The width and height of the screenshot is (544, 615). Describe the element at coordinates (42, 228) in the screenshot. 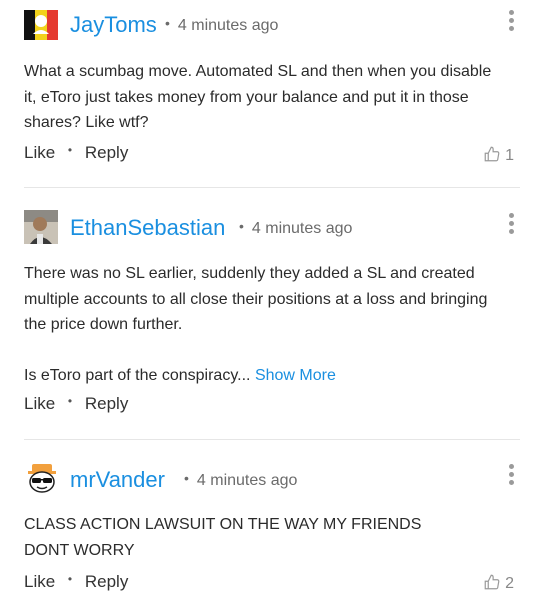

I see `photo-avatar-icon` at that location.